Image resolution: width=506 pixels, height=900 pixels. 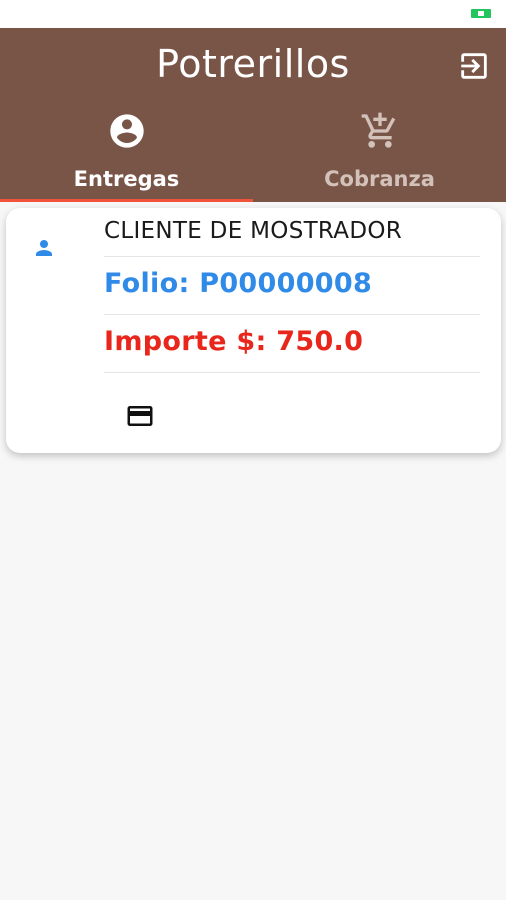 I want to click on folio-label: Folio: P00000008, so click(x=238, y=283).